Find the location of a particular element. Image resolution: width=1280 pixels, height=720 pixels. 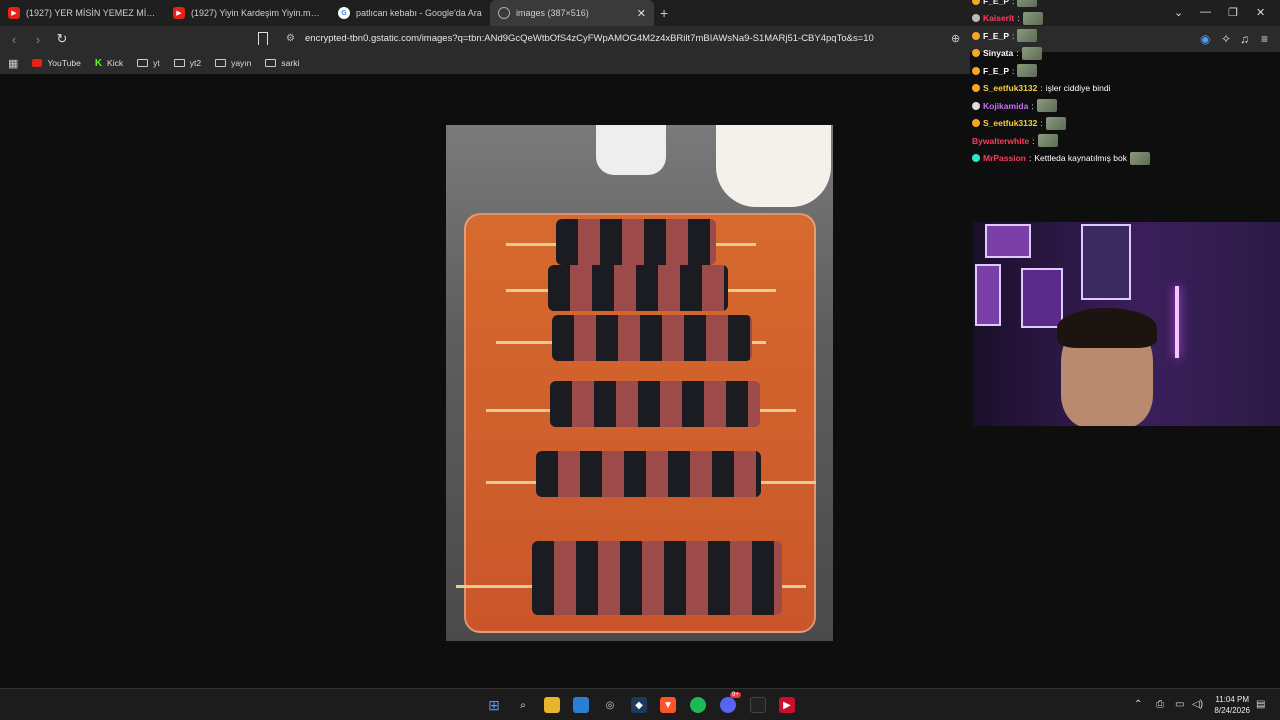

bookmarks-bar: ▦ YouTube K Kick yt yt2 yayın sarki is located at coordinates (485, 63).